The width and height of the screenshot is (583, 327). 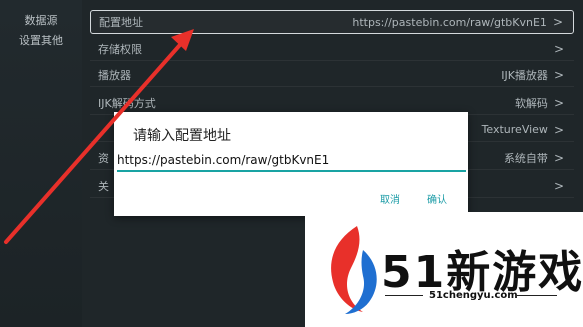 I want to click on watermark-url: 51chengyu.com, so click(x=473, y=295).